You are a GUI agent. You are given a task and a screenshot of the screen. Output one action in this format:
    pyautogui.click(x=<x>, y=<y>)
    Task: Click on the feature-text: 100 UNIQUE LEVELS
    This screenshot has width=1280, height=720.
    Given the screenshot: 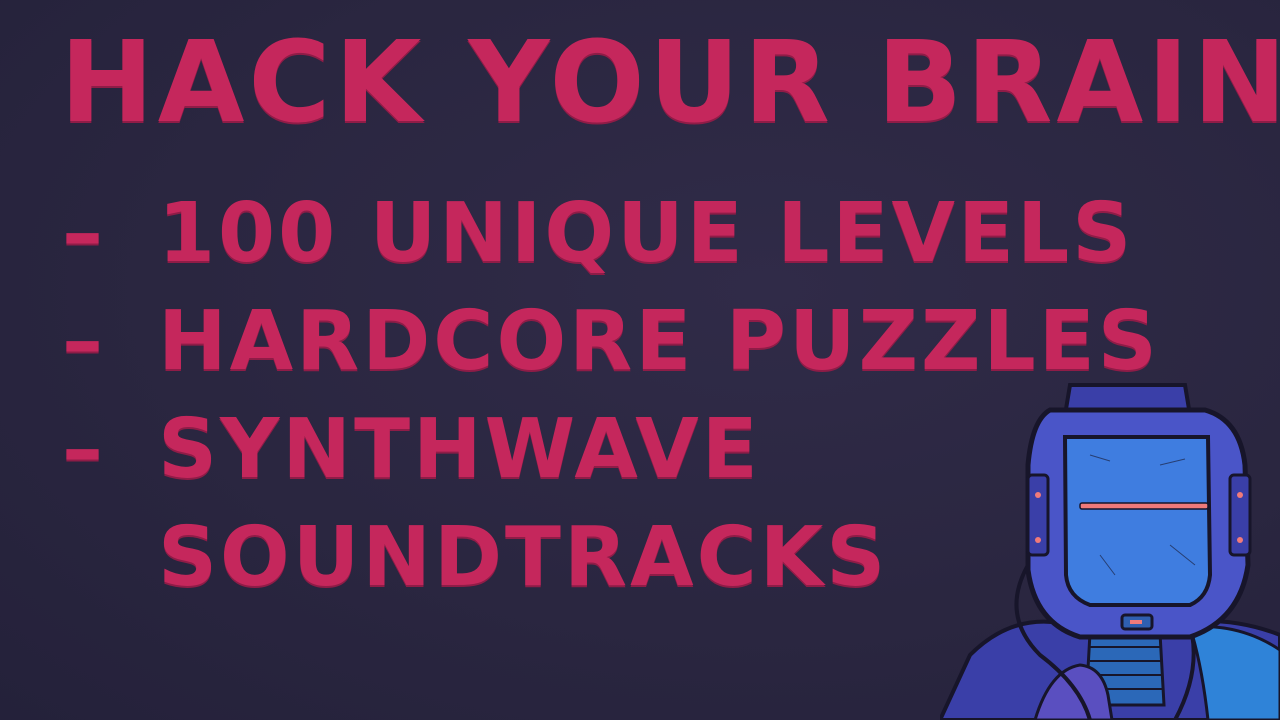 What is the action you would take?
    pyautogui.click(x=646, y=234)
    